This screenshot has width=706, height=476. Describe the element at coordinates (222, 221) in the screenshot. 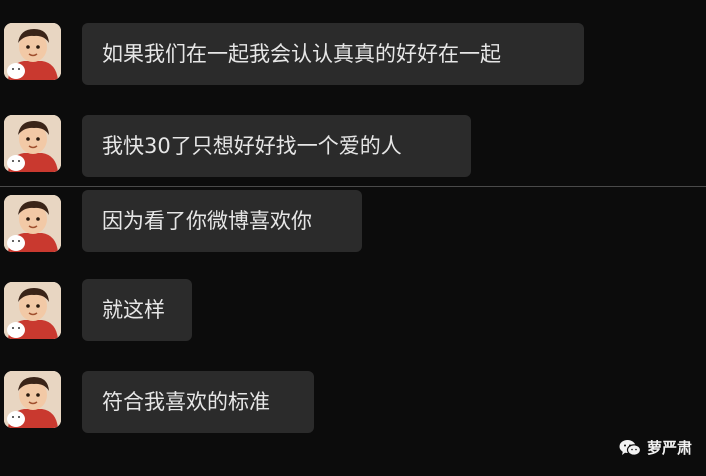

I see `message-bubble: 因为看了你微博喜欢你` at that location.